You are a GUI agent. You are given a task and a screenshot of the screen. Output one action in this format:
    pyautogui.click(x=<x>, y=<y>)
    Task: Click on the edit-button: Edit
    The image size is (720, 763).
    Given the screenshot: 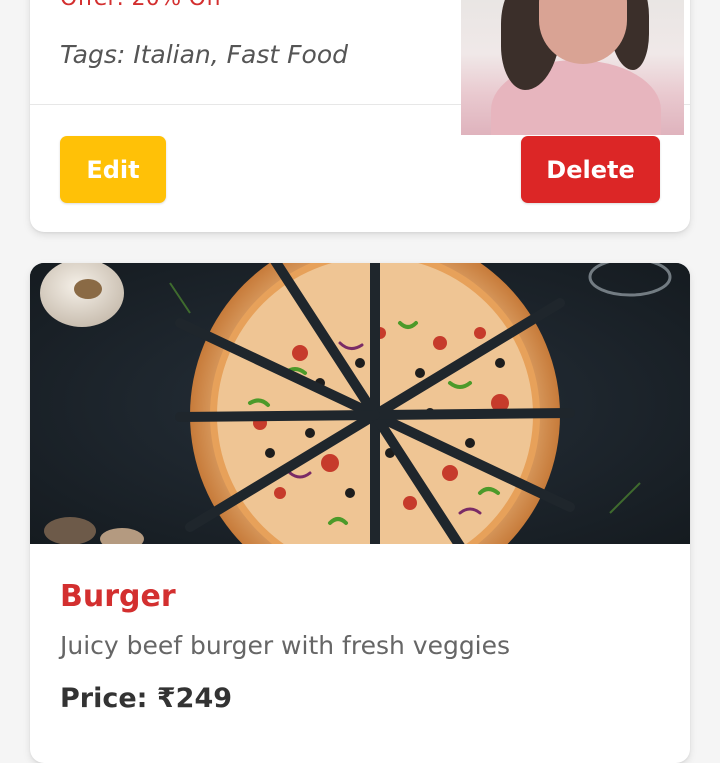 What is the action you would take?
    pyautogui.click(x=113, y=169)
    